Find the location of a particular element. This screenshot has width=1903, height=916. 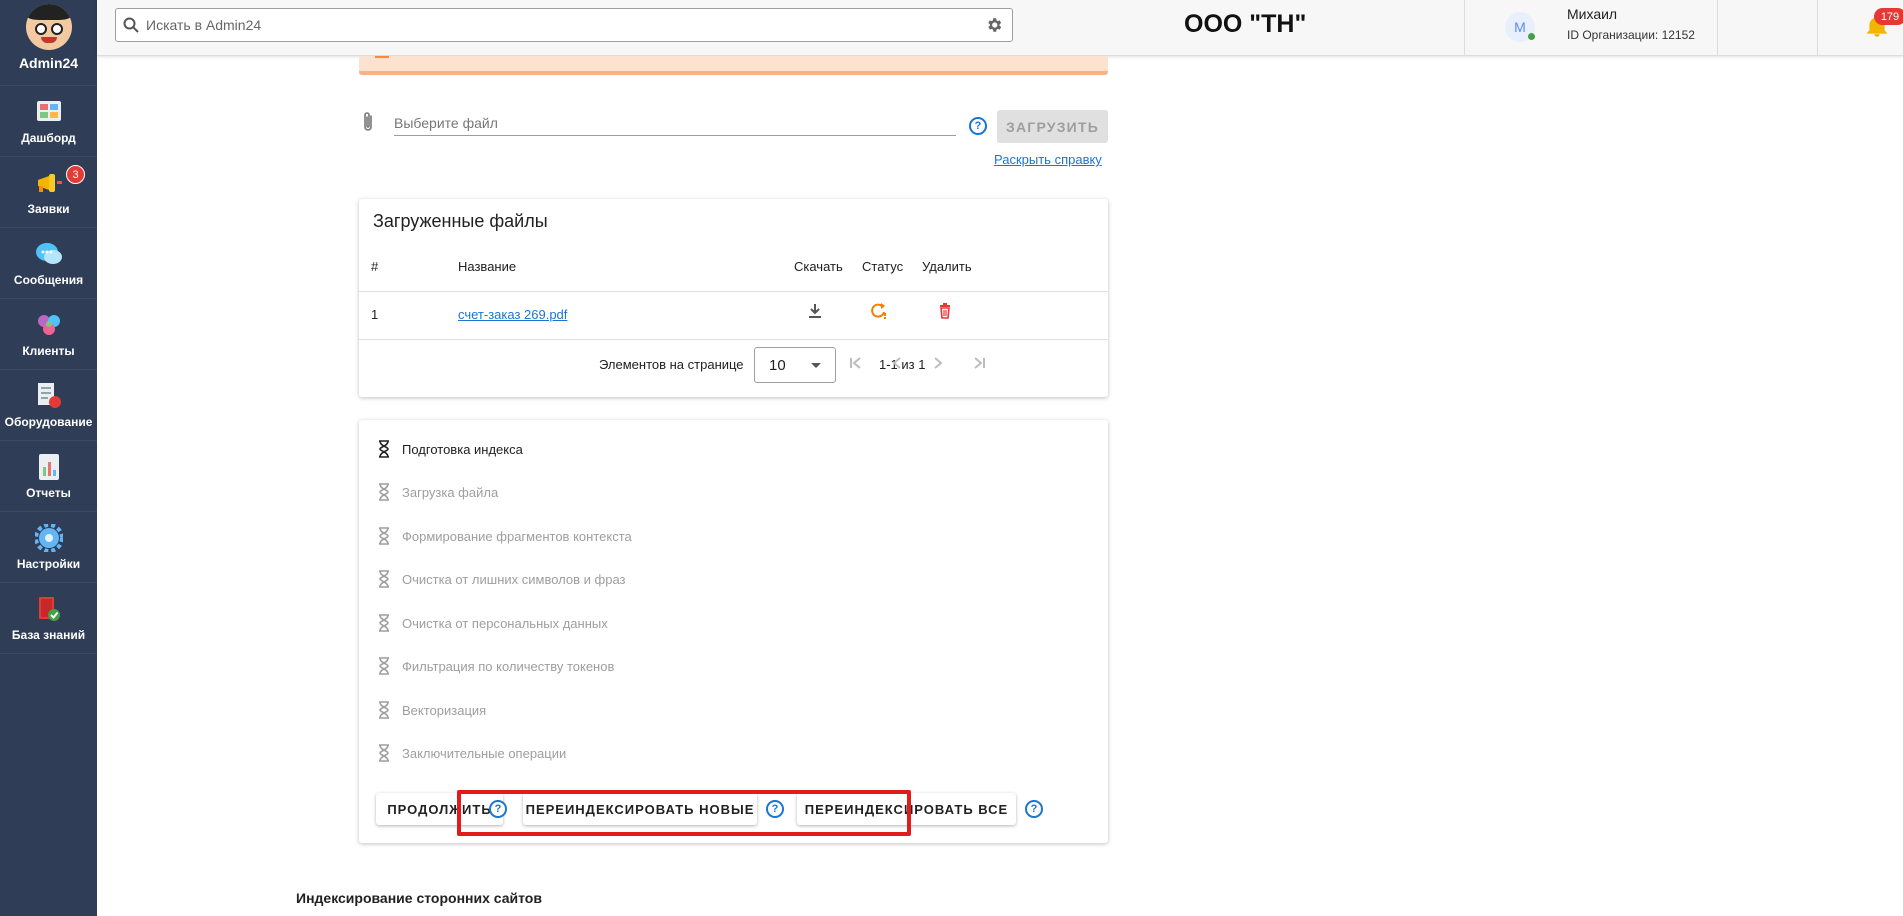

chevron-down-icon is located at coordinates (816, 365).